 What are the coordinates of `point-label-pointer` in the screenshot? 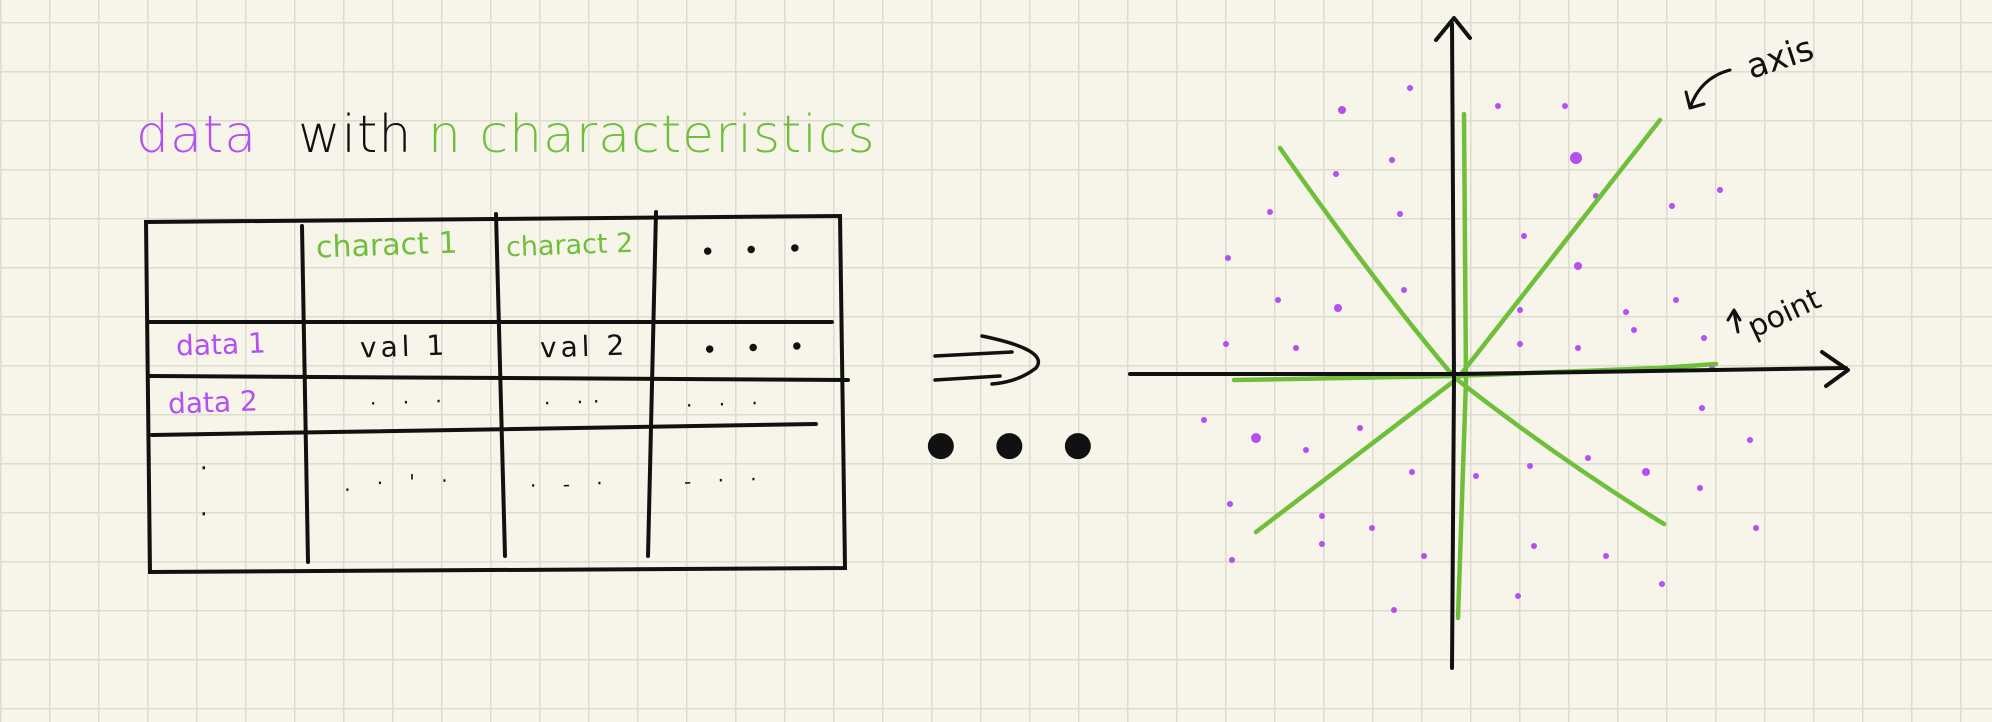 It's located at (1734, 321).